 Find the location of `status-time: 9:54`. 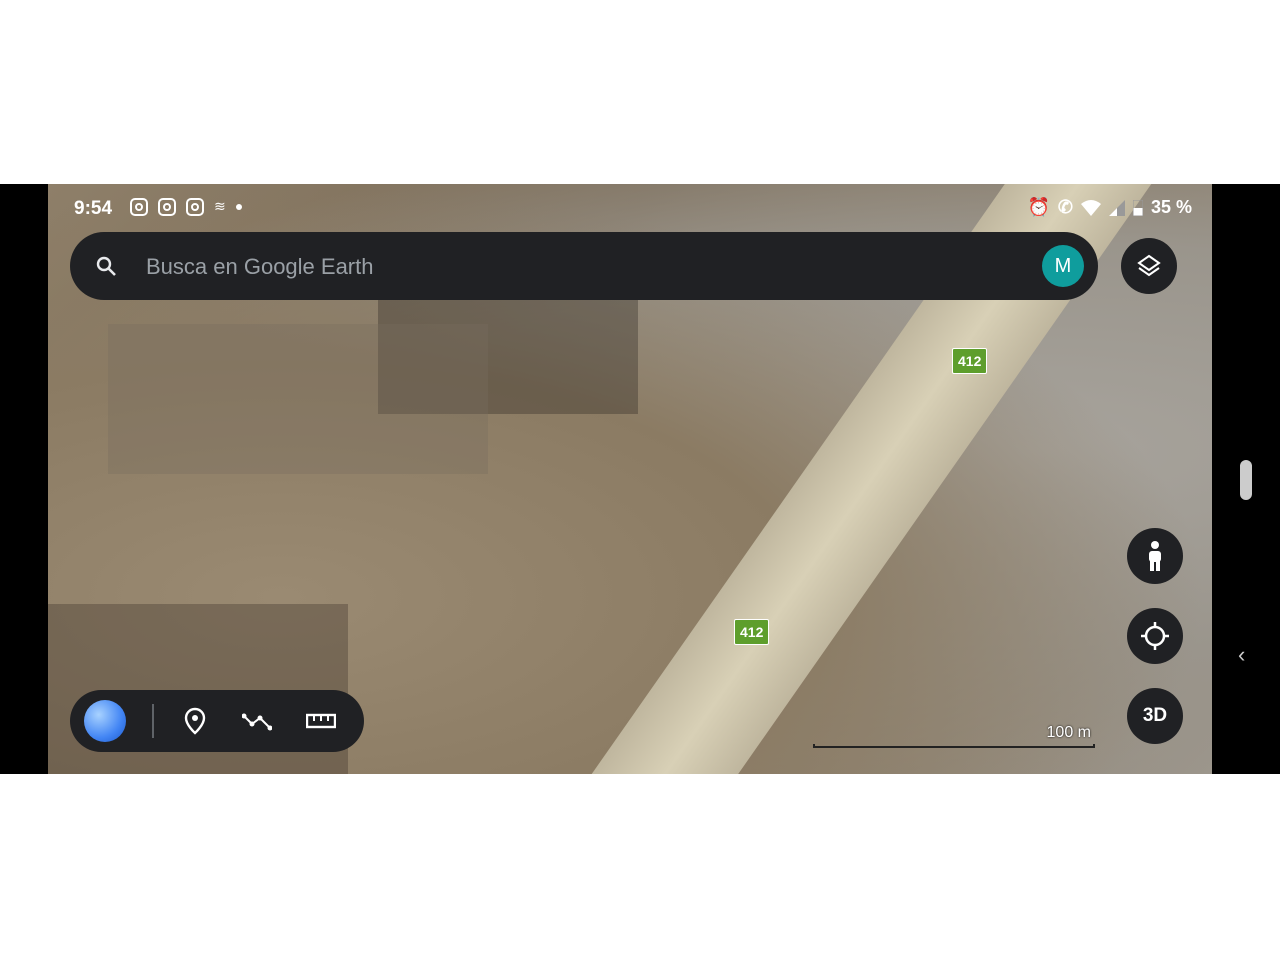

status-time: 9:54 is located at coordinates (93, 208).